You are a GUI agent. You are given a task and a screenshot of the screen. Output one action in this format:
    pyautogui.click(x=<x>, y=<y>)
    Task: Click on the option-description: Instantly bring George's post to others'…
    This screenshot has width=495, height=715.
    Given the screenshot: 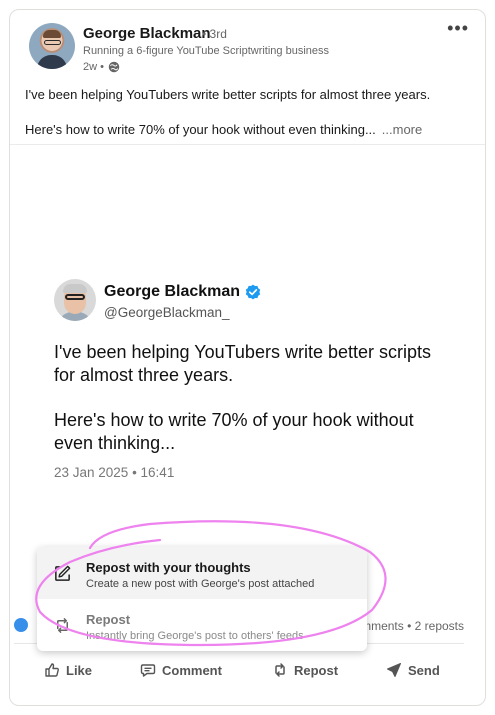 What is the action you would take?
    pyautogui.click(x=195, y=636)
    